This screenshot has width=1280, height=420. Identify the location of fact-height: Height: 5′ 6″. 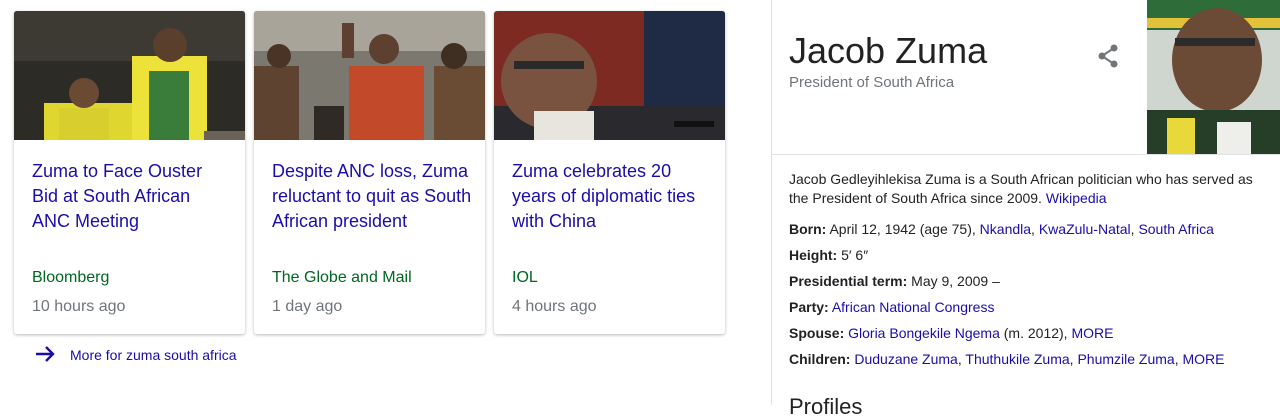
(1029, 258).